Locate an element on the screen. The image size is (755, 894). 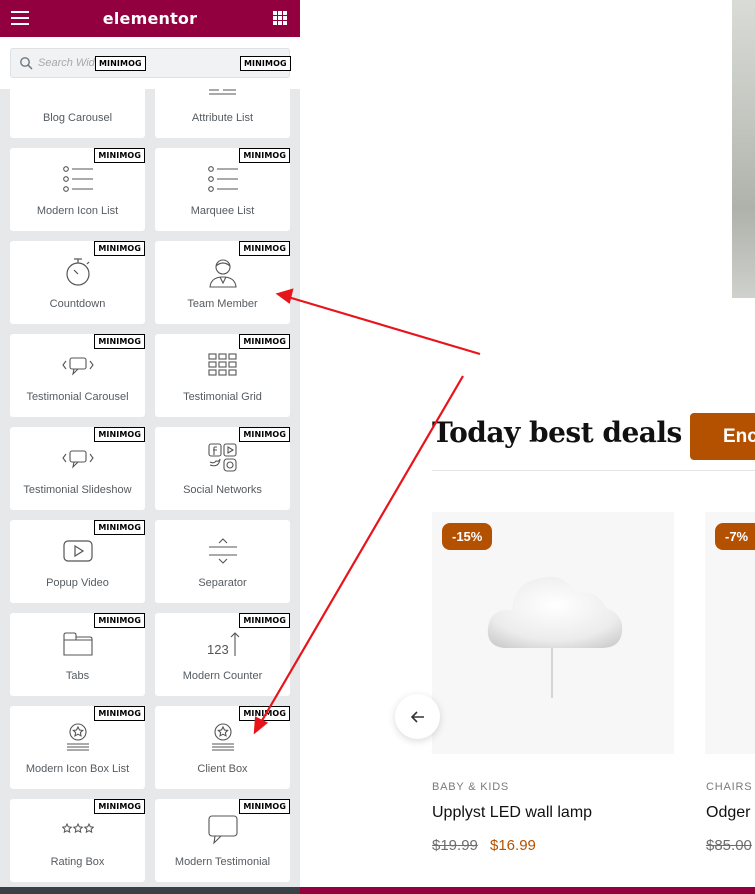
arrow-left-icon is located at coordinates (417, 716).